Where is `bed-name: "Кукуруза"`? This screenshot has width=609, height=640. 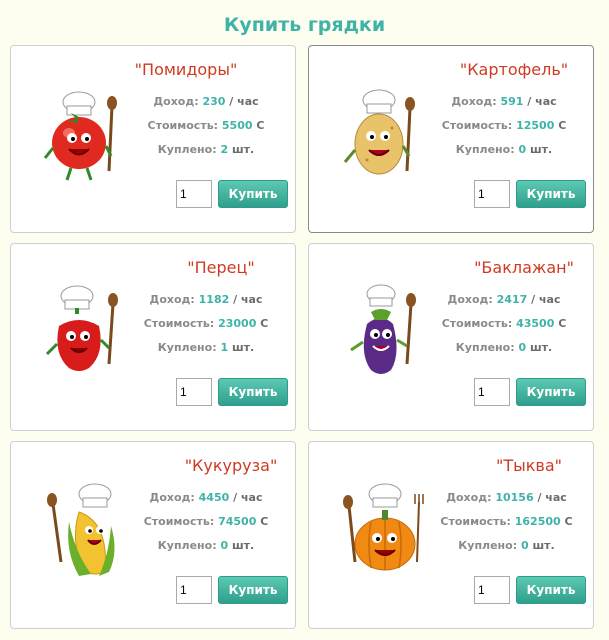
bed-name: "Кукуруза" is located at coordinates (231, 465).